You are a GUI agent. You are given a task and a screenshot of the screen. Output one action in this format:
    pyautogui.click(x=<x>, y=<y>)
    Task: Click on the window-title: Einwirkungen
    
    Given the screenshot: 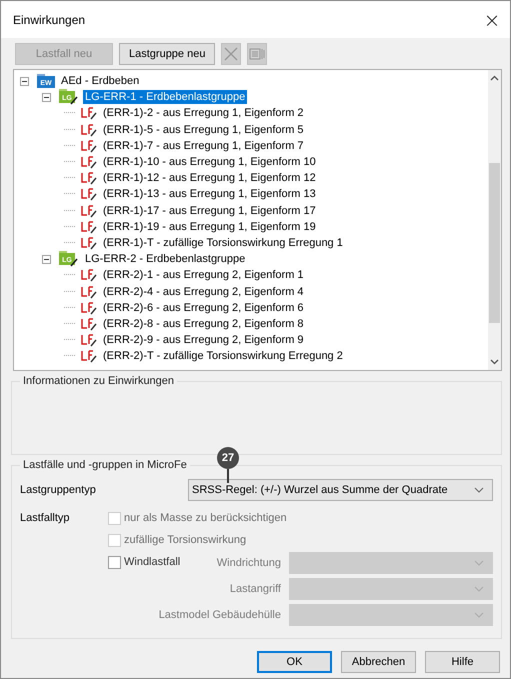 What is the action you would take?
    pyautogui.click(x=49, y=19)
    